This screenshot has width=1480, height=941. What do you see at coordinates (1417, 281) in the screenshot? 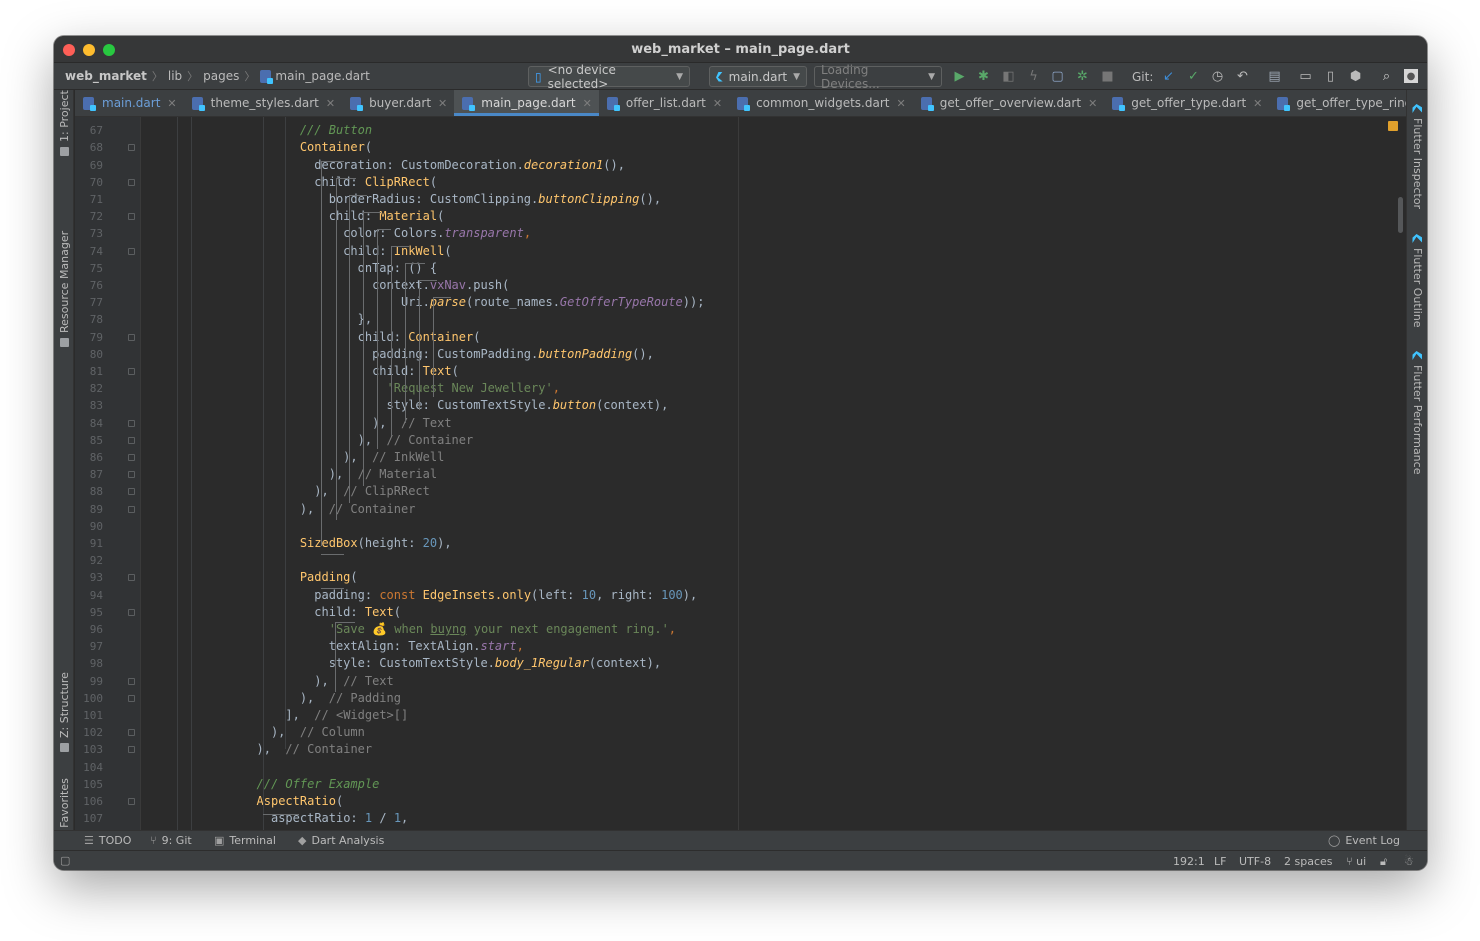
I see `flutter-outline-tool-tab: Flutter Outline` at bounding box center [1417, 281].